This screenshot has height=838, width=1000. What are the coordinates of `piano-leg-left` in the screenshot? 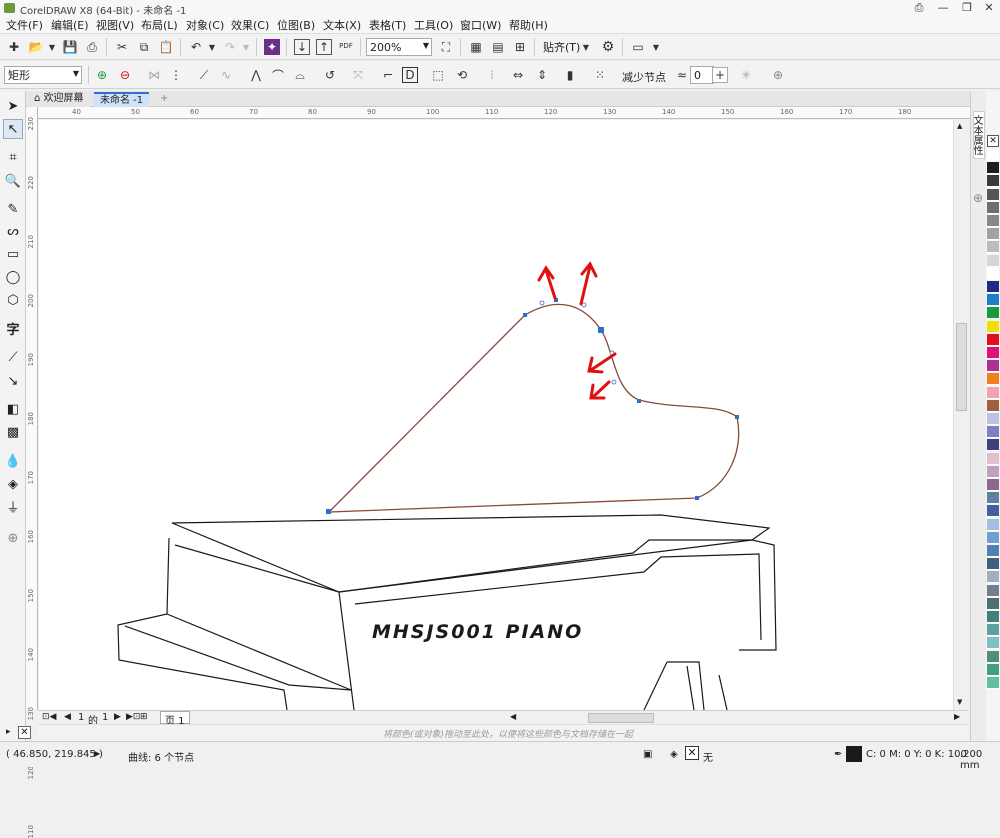 It's located at (655, 685).